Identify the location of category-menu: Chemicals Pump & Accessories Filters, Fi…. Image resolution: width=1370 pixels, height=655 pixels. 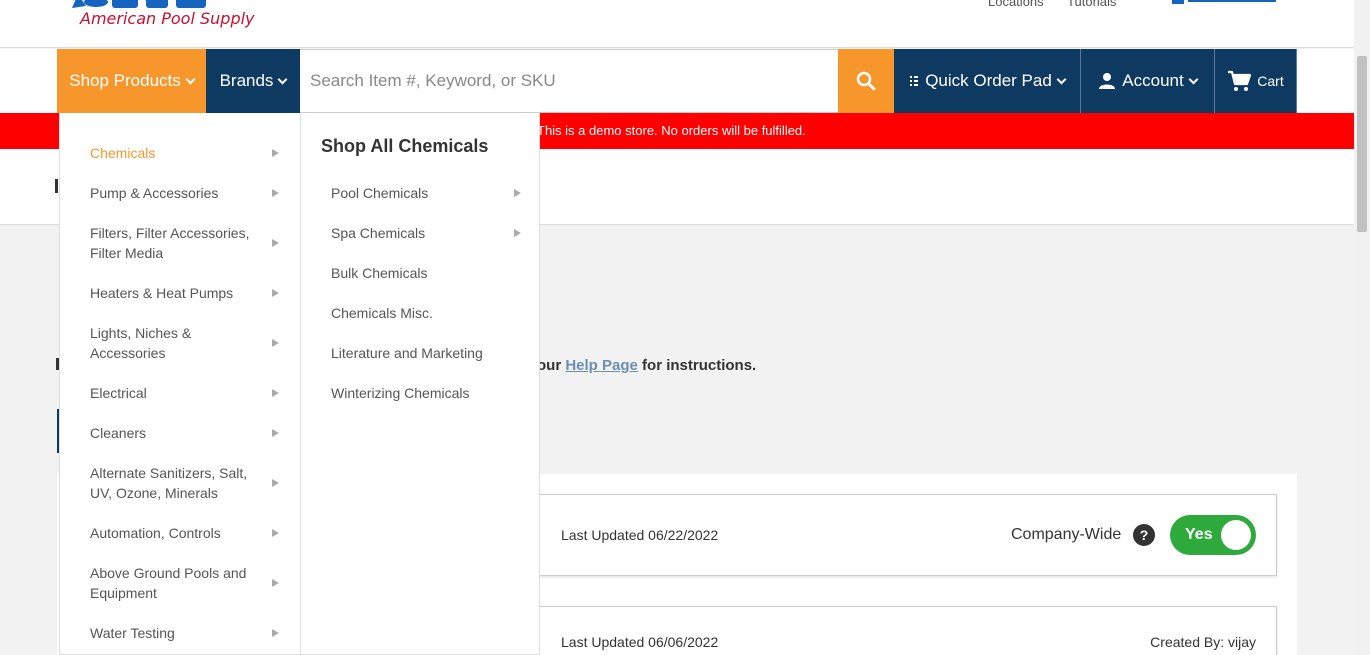
(180, 384).